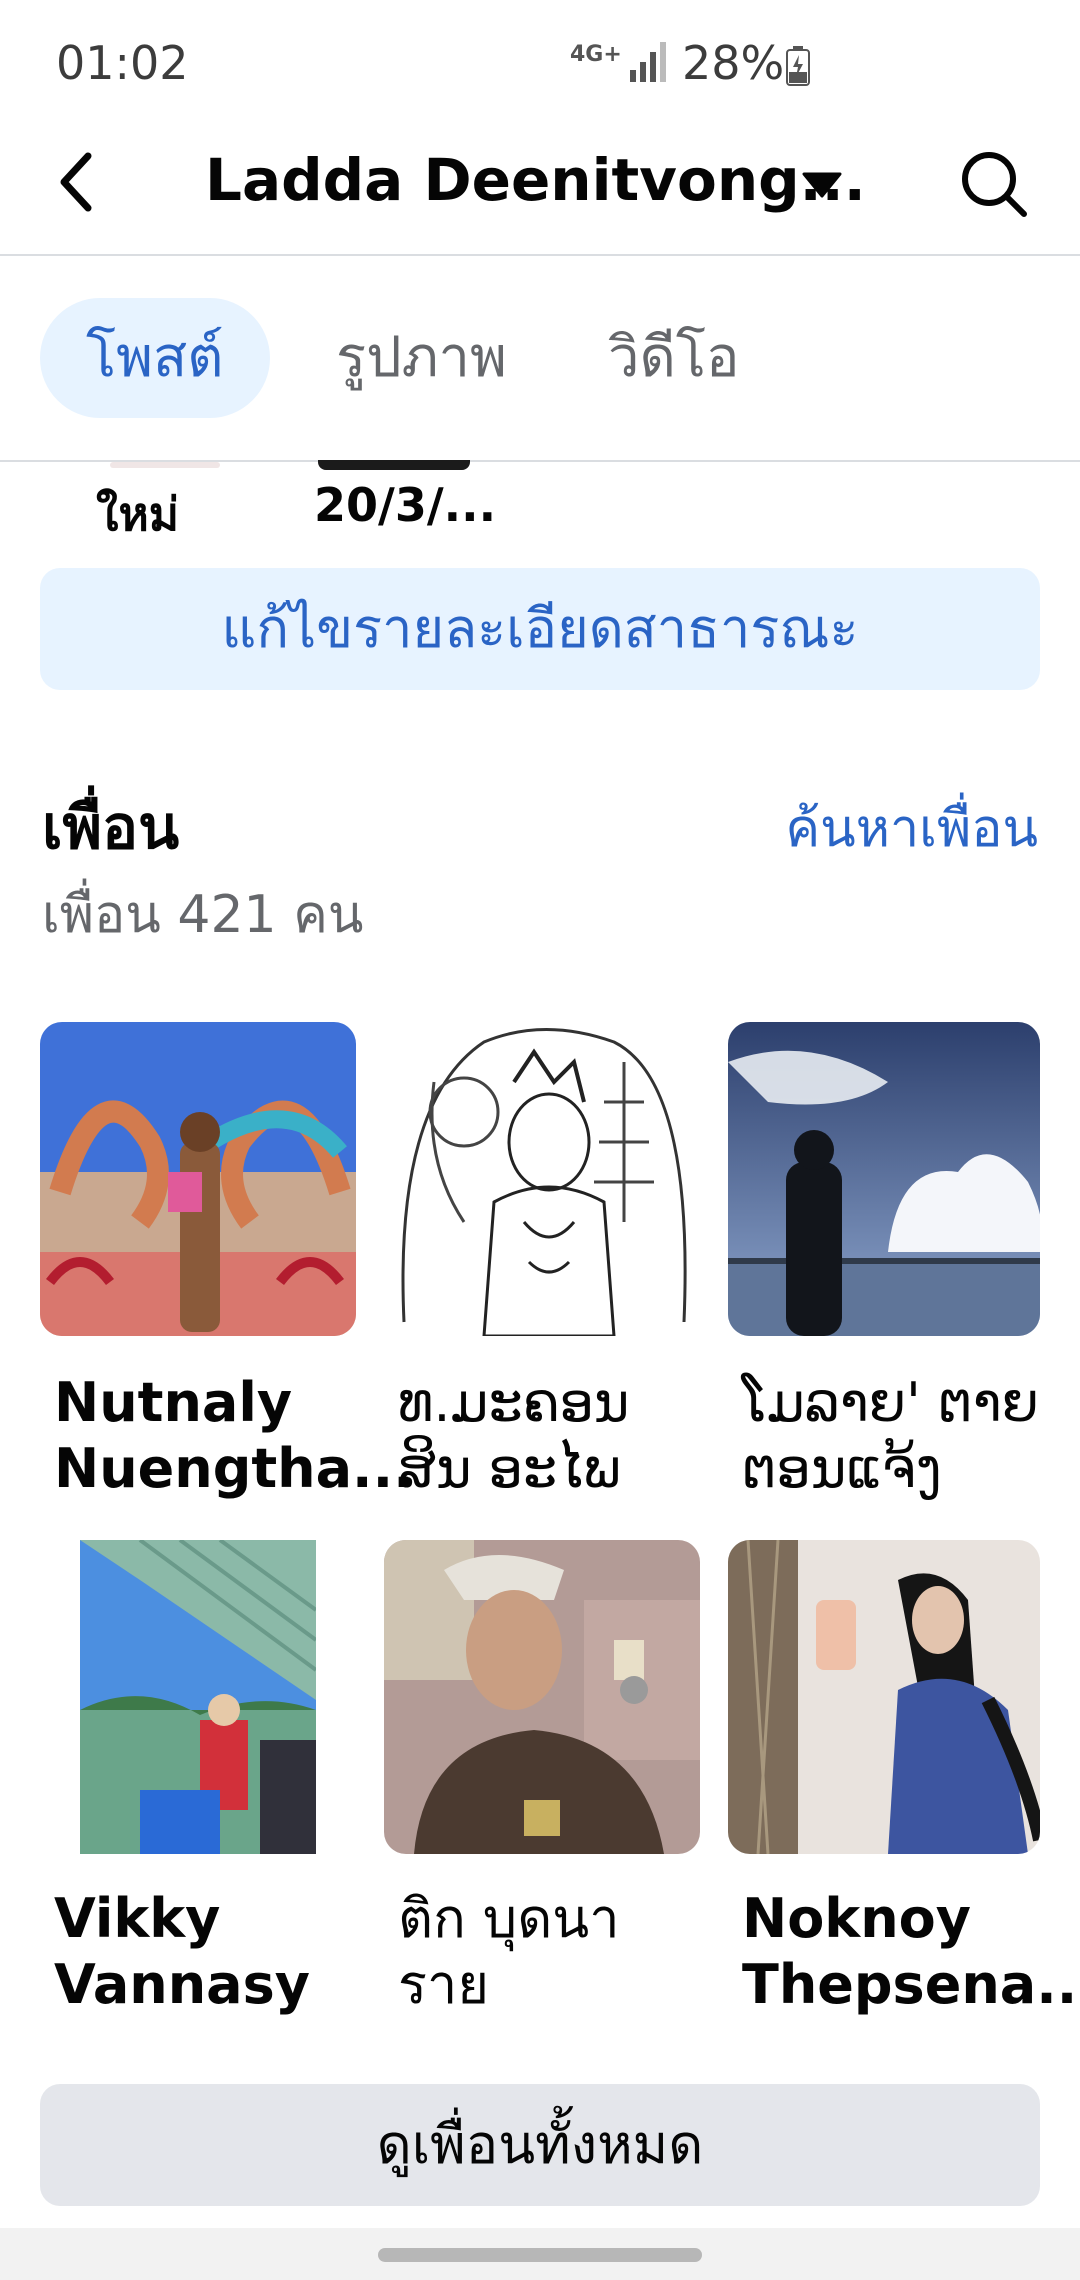  Describe the element at coordinates (204, 1952) in the screenshot. I see `friend-name: Vikky Vannasy` at that location.